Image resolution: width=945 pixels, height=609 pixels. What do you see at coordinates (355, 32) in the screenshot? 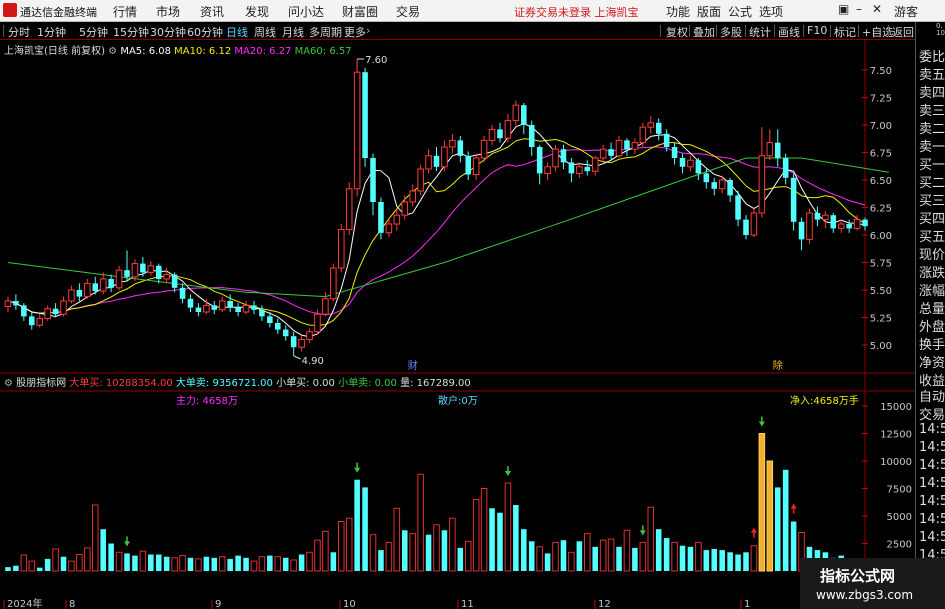
I see `period-more: 更多` at bounding box center [355, 32].